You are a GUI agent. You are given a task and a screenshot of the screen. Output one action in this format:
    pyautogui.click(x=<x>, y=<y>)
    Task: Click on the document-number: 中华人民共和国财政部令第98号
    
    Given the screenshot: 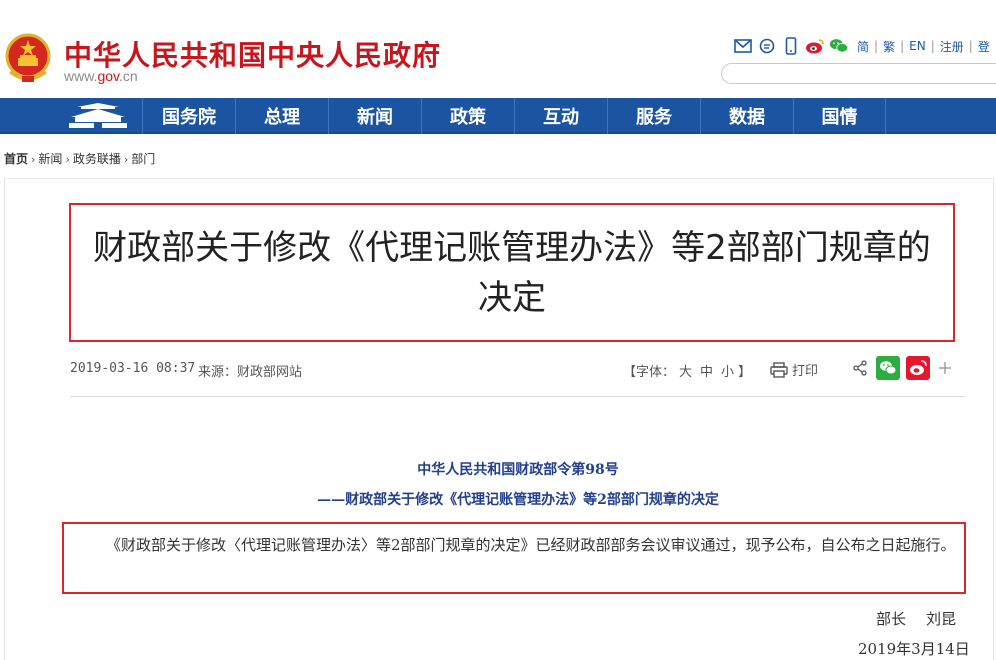 What is the action you would take?
    pyautogui.click(x=518, y=470)
    